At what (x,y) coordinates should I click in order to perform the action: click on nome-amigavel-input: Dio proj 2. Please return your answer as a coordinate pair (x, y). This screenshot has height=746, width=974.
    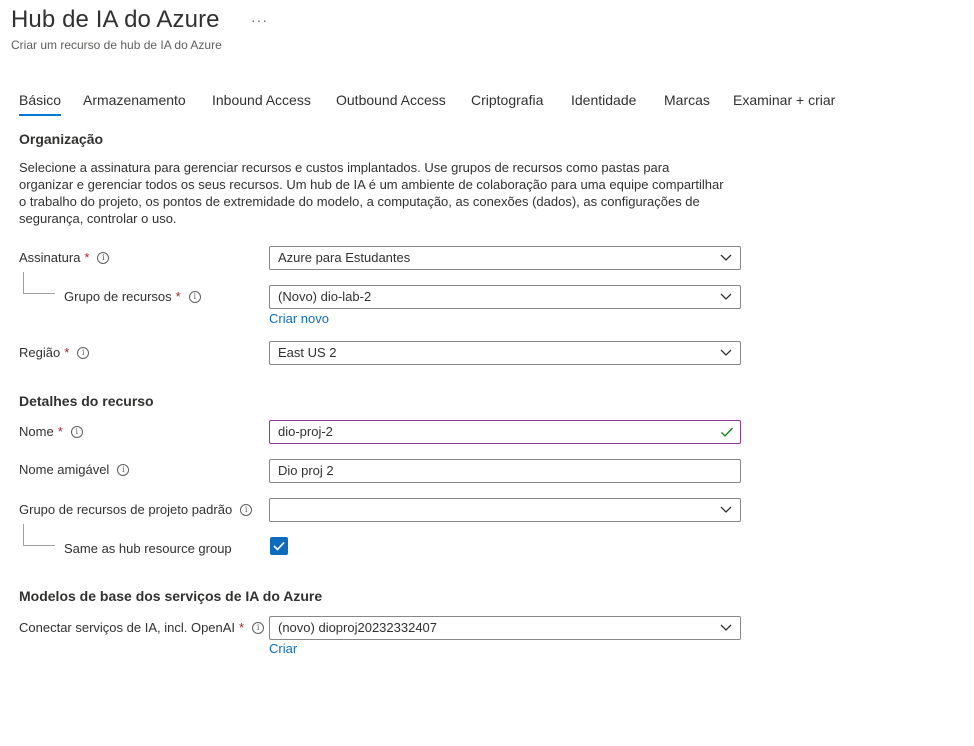
    Looking at the image, I should click on (505, 471).